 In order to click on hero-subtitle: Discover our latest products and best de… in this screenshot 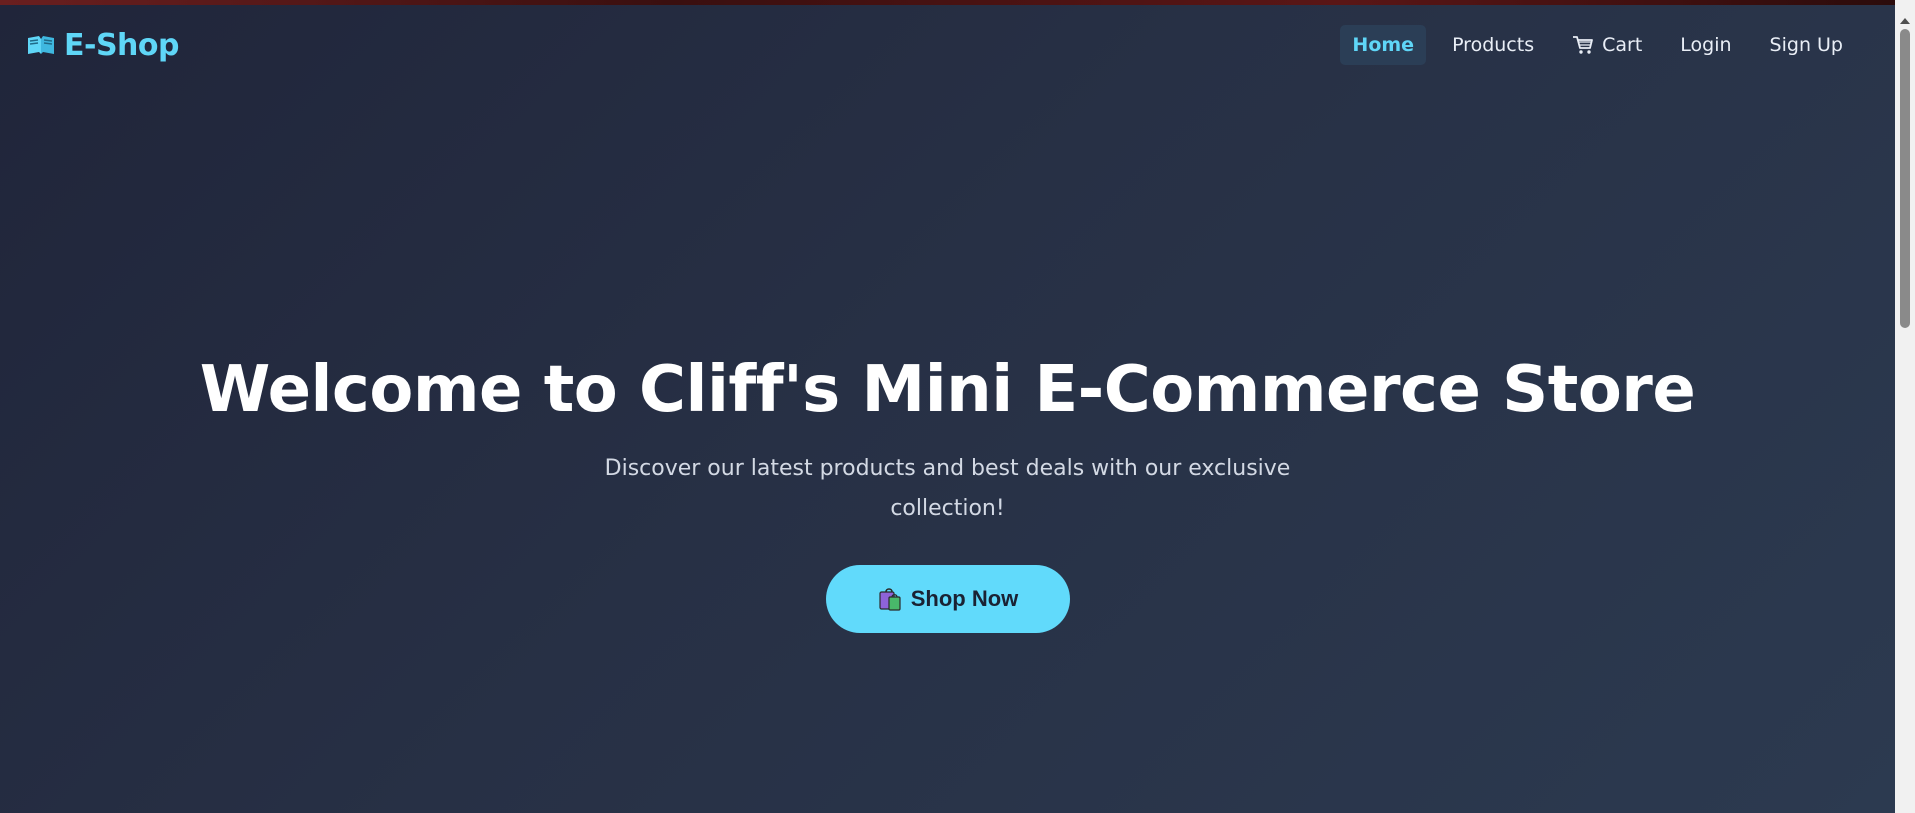, I will do `click(947, 488)`.